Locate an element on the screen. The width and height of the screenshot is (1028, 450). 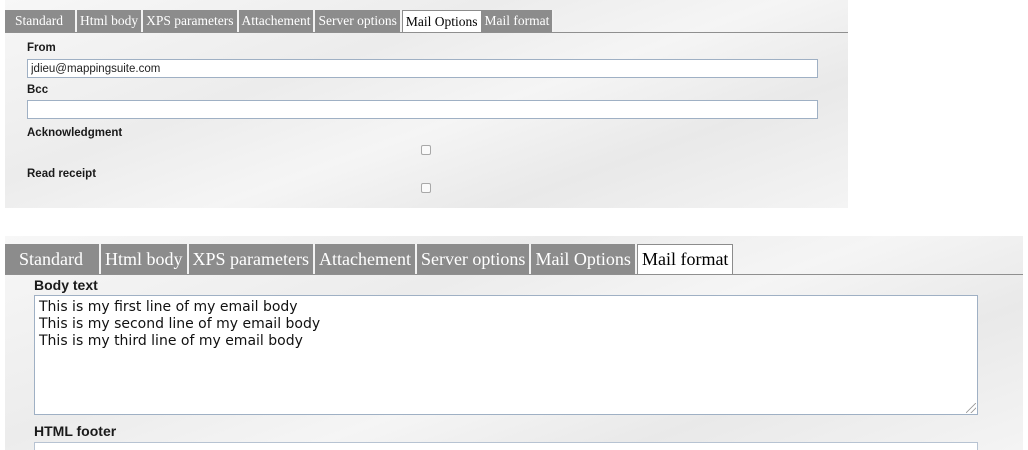
acknowledgment-checkbox is located at coordinates (426, 150).